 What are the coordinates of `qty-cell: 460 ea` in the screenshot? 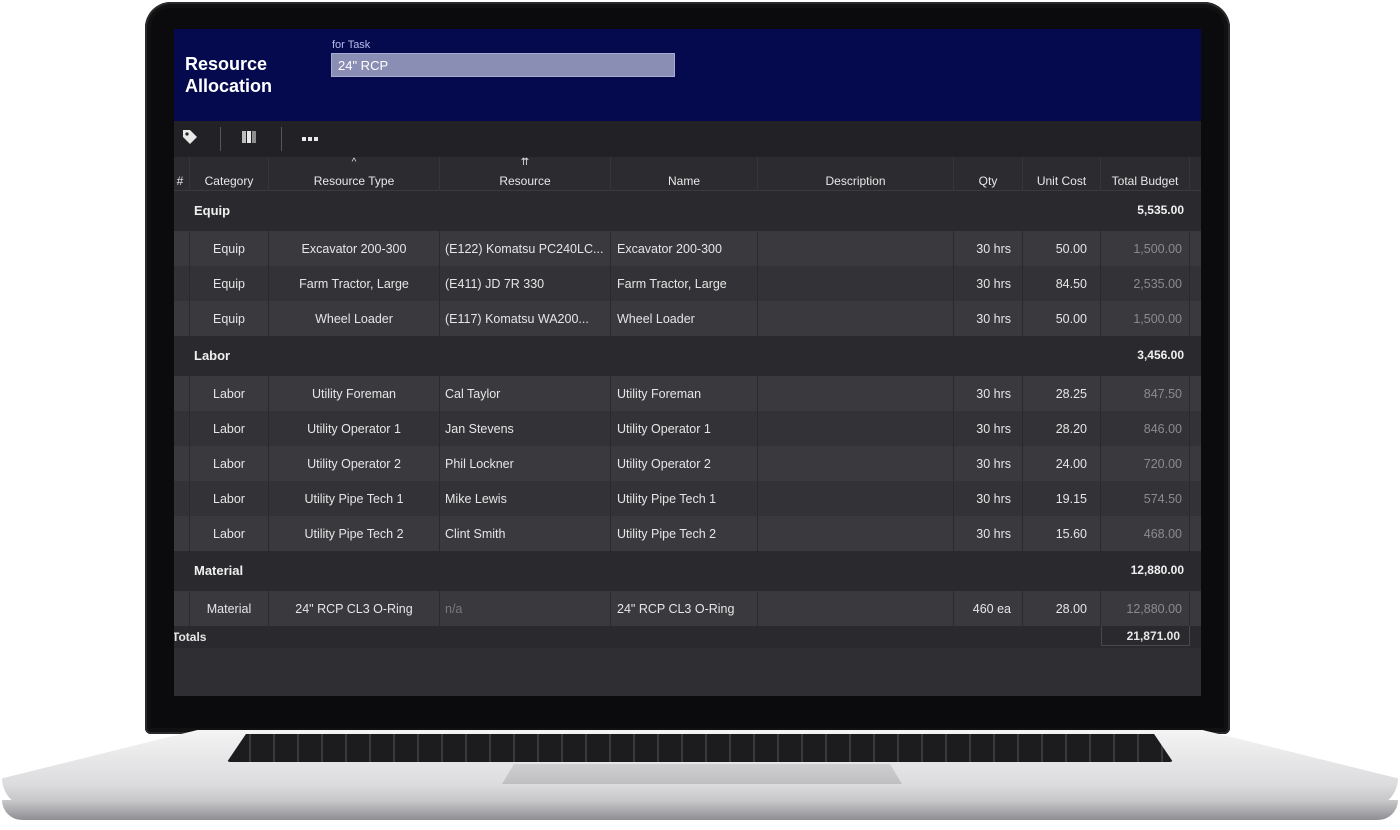 It's located at (988, 608).